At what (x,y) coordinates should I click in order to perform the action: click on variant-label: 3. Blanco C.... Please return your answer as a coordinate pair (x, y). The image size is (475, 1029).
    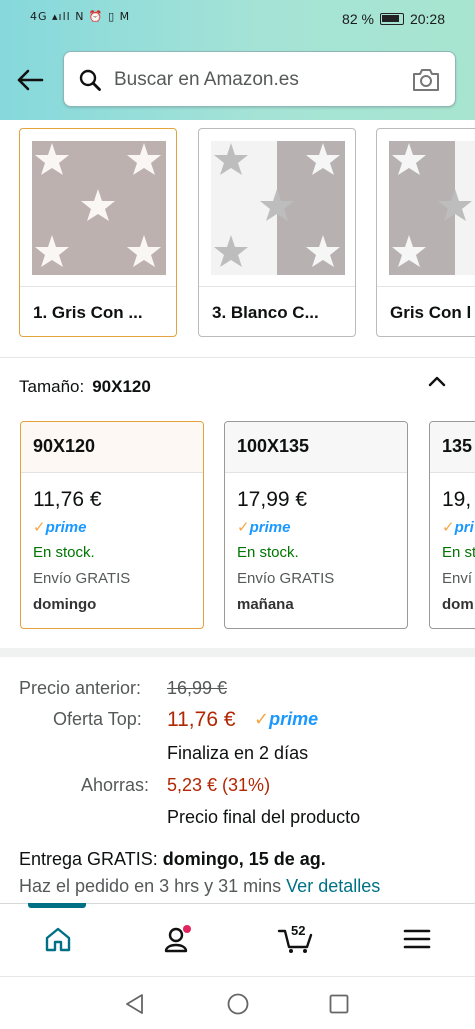
    Looking at the image, I should click on (265, 312).